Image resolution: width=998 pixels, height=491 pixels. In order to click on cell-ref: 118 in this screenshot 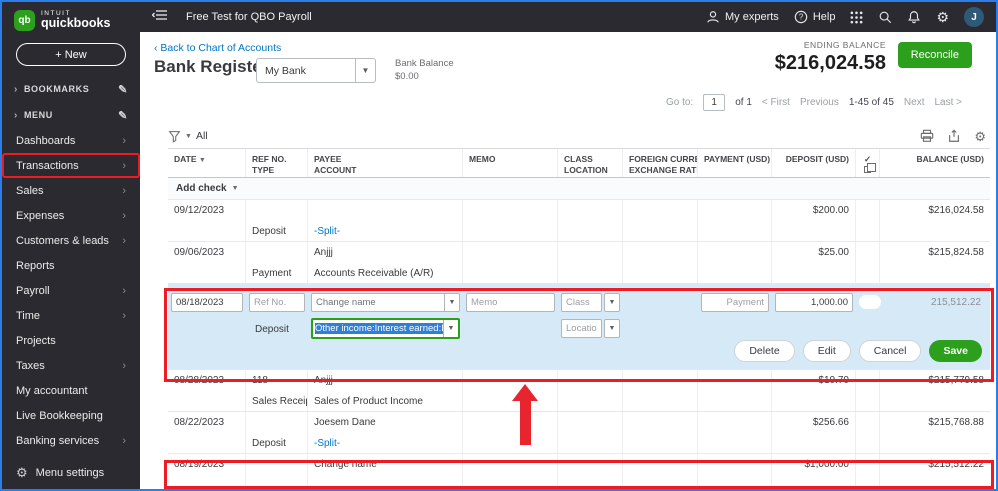, I will do `click(260, 380)`.